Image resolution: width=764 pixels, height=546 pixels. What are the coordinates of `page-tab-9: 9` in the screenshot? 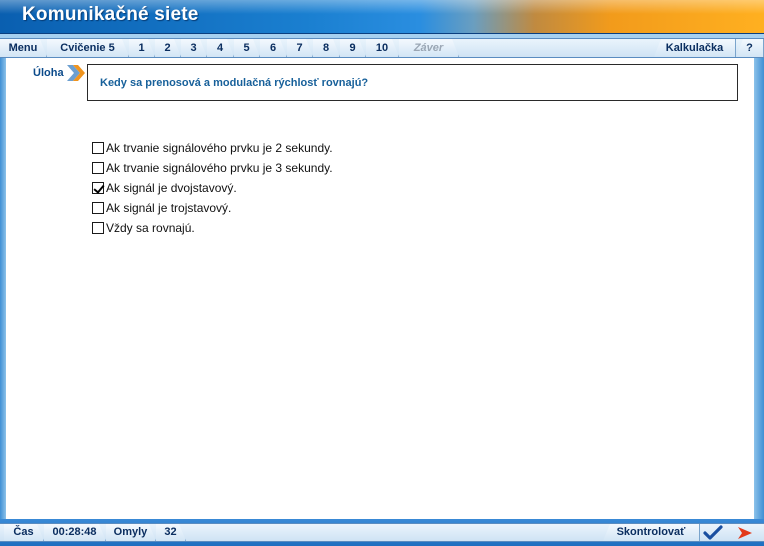 It's located at (353, 48).